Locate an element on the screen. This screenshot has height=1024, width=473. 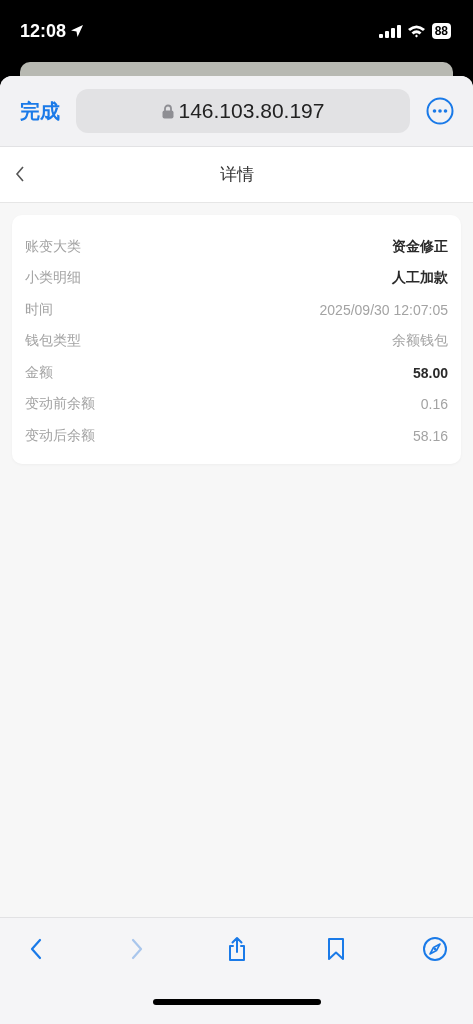
battery-level: 88 is located at coordinates (441, 31).